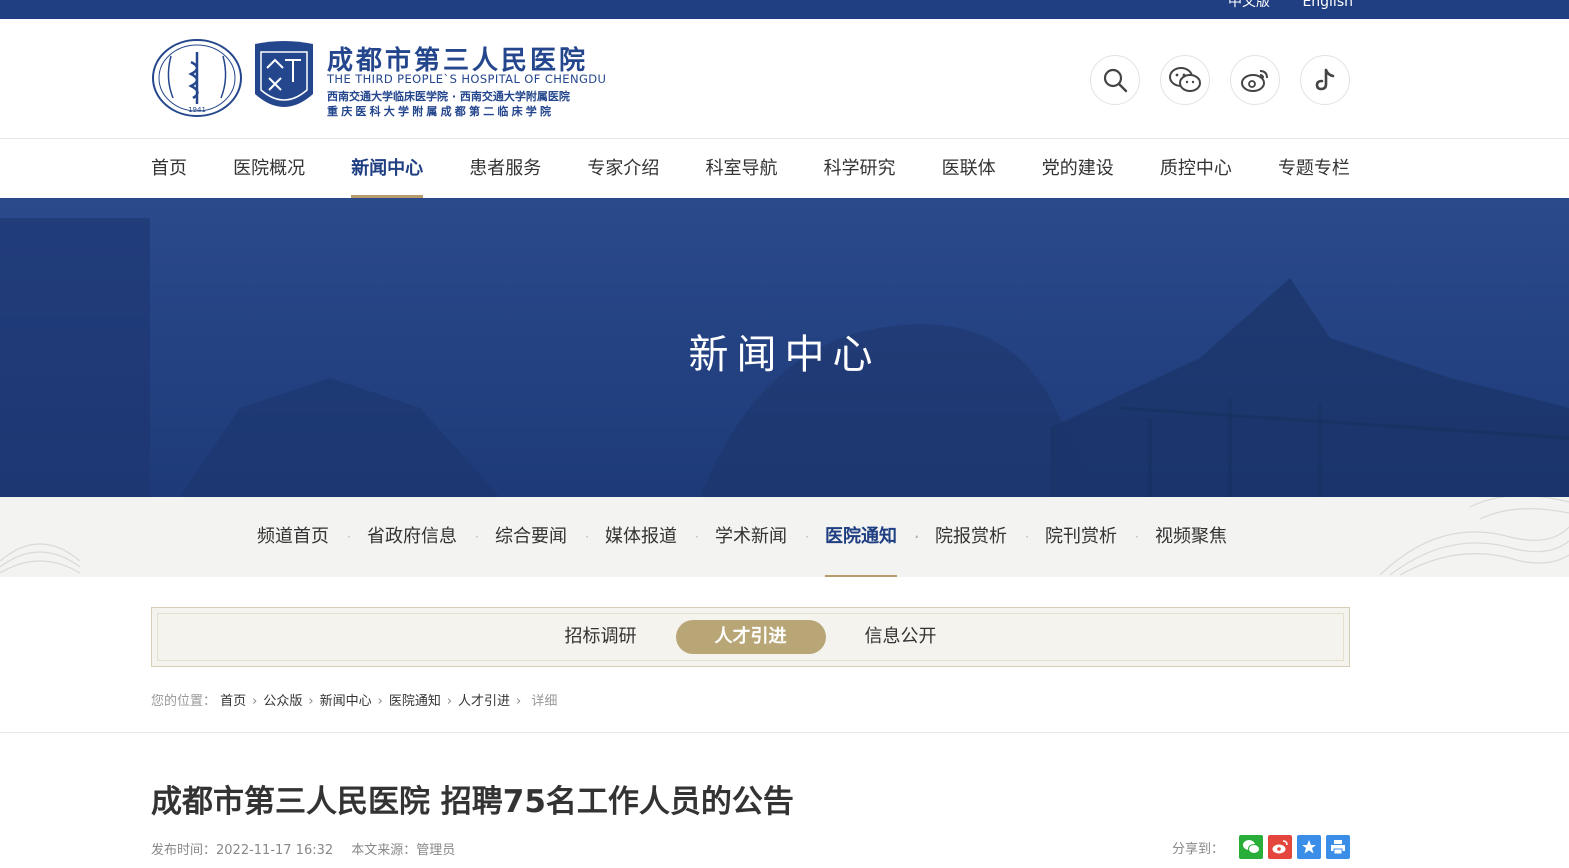  What do you see at coordinates (282, 701) in the screenshot?
I see `breadcrumb-link-1: 公众版` at bounding box center [282, 701].